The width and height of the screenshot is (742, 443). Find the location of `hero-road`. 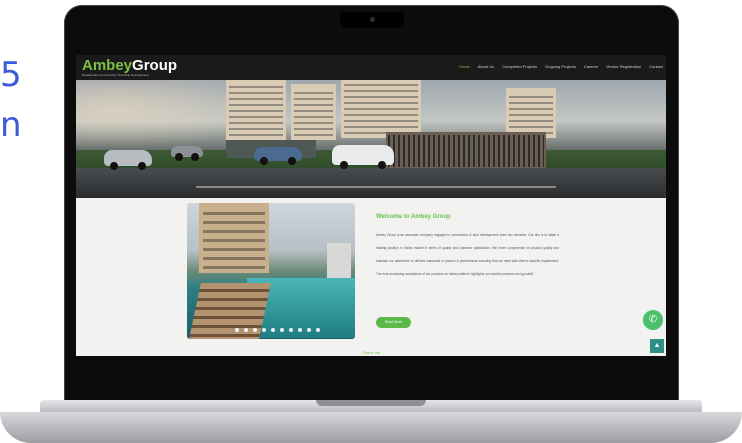

hero-road is located at coordinates (371, 183).